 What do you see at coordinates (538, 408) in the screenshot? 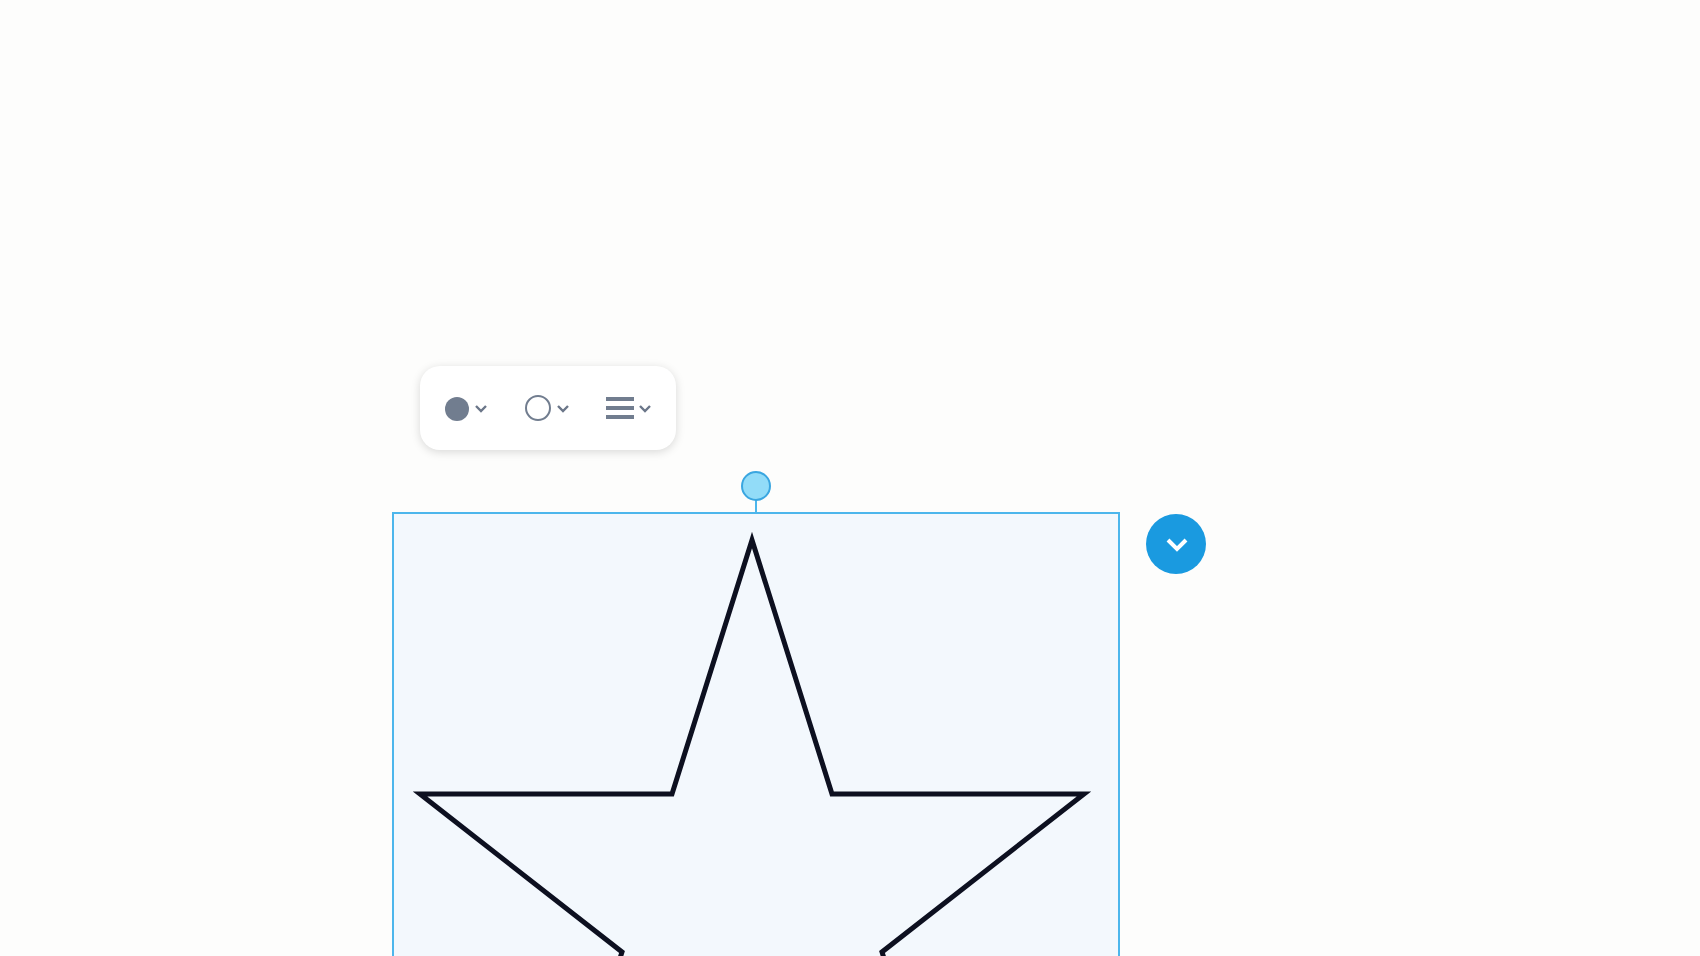
I see `circle-outline-icon` at bounding box center [538, 408].